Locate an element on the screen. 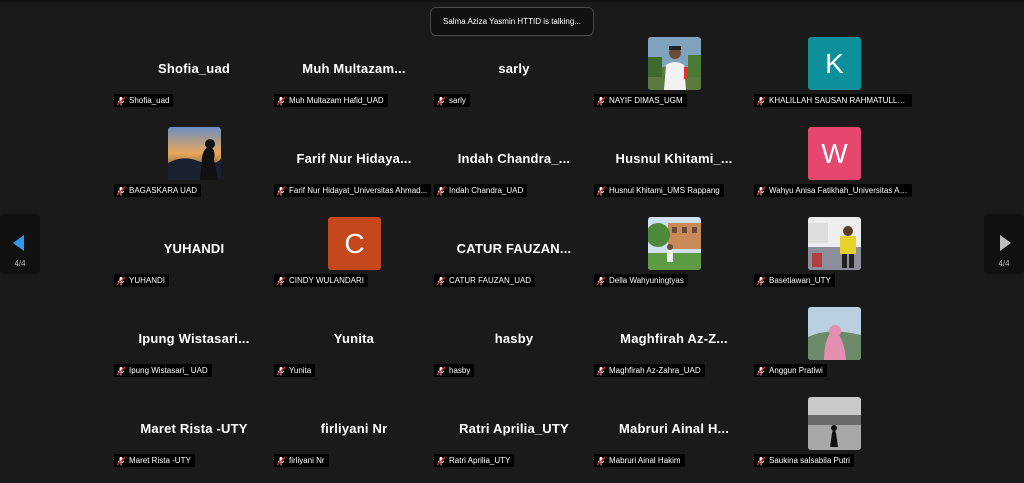 The image size is (1024, 483). participant-nameplate: Shofia_uad is located at coordinates (144, 100).